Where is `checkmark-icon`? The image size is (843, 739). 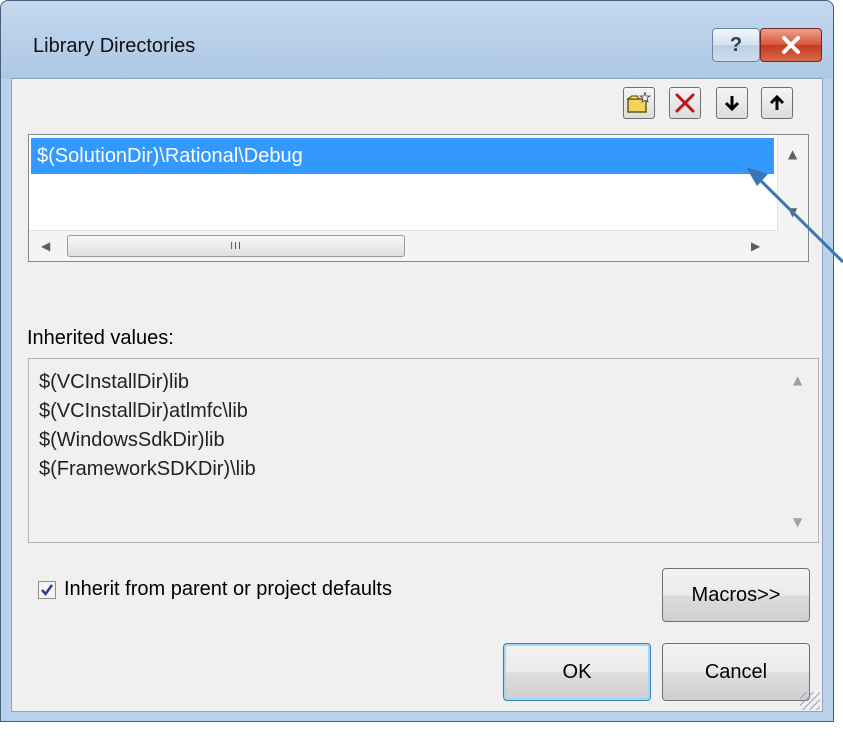
checkmark-icon is located at coordinates (47, 590).